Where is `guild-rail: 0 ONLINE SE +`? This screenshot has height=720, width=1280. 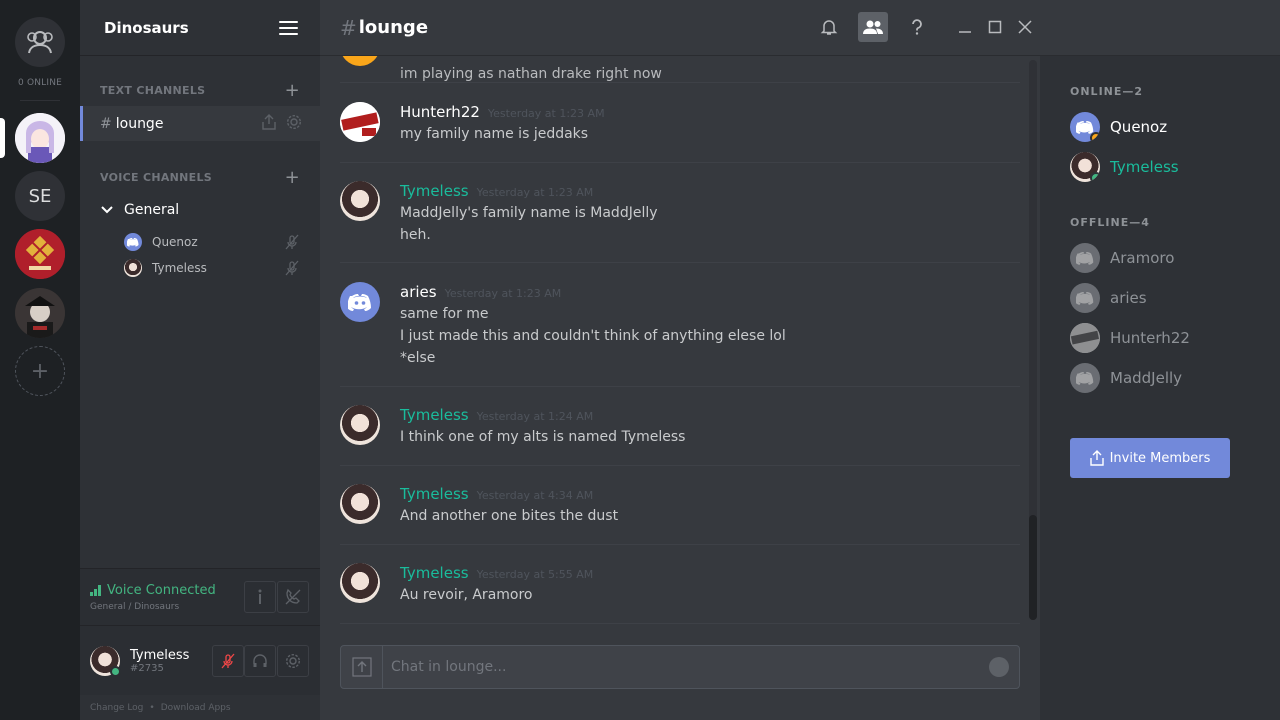 guild-rail: 0 ONLINE SE + is located at coordinates (40, 360).